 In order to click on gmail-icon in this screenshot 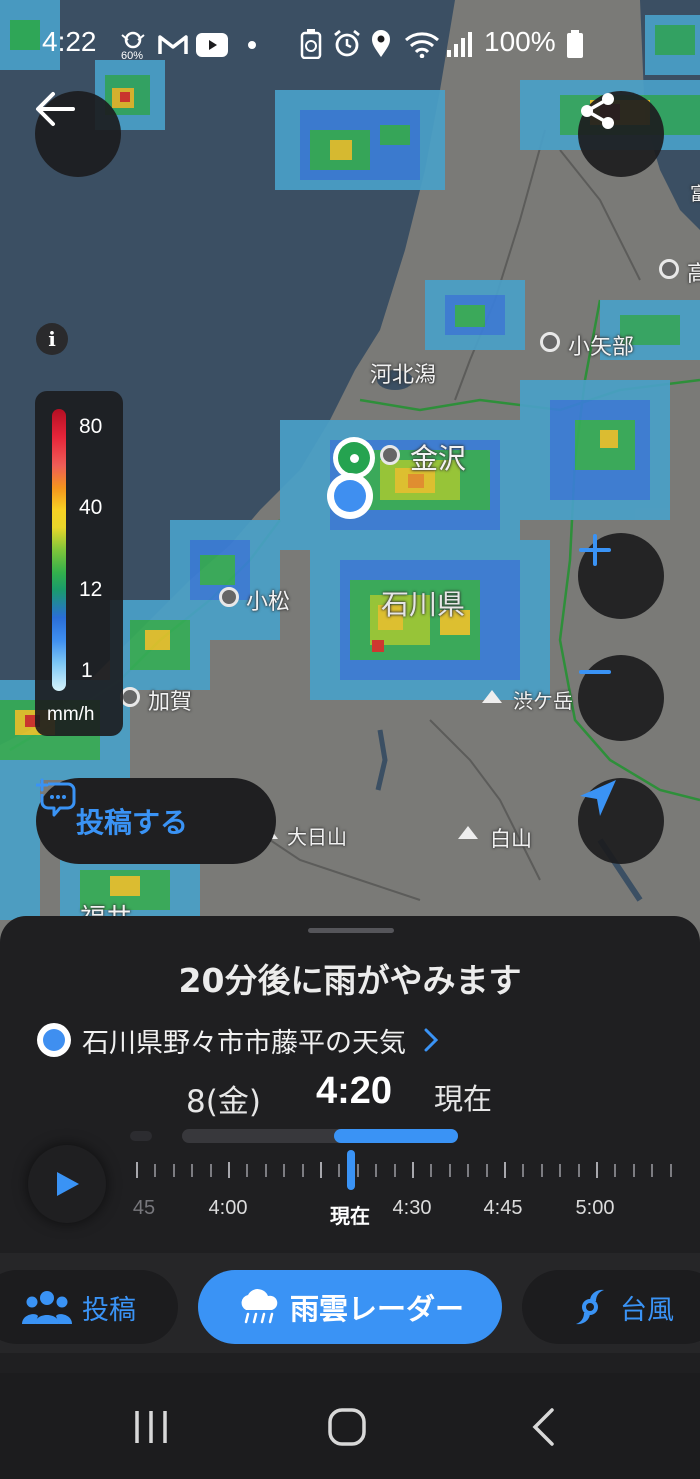, I will do `click(173, 44)`.